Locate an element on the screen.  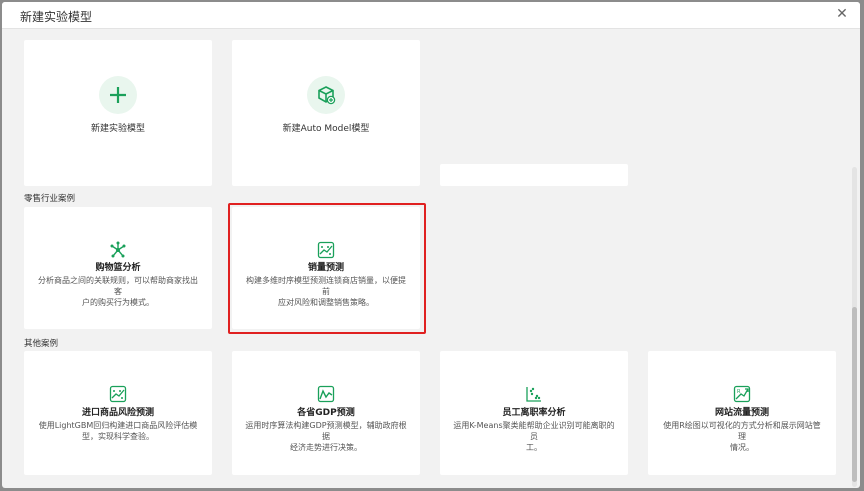
selected-card-highlight is located at coordinates (327, 268).